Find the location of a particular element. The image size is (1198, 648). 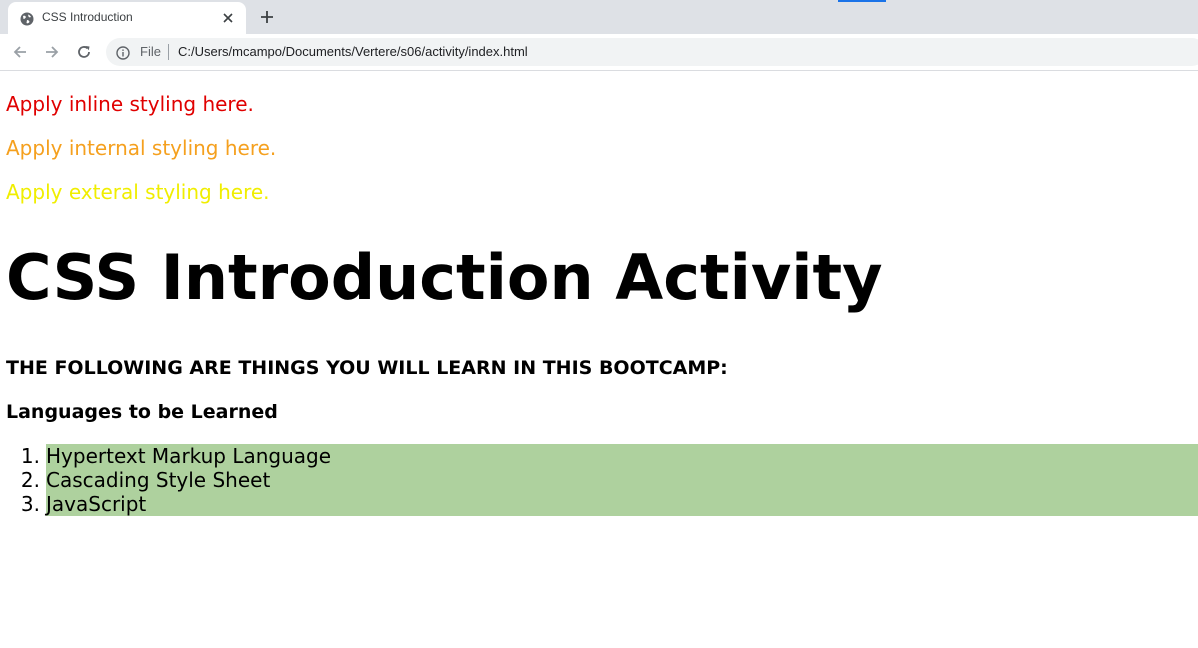

list-item-label: JavaScript is located at coordinates (96, 504).